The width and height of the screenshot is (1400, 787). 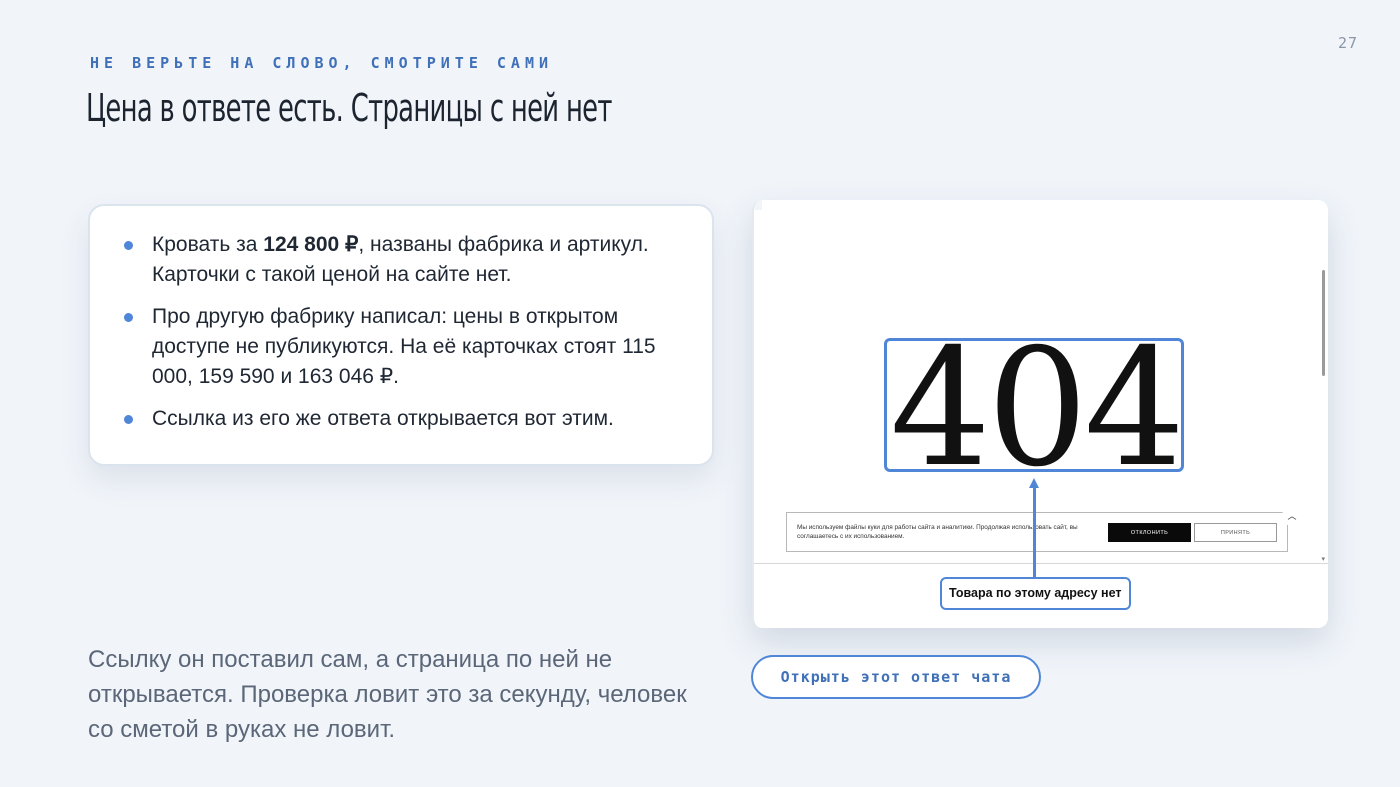 I want to click on slide-title: Цена в ответе есть. Страницы с ней нет, so click(x=349, y=108).